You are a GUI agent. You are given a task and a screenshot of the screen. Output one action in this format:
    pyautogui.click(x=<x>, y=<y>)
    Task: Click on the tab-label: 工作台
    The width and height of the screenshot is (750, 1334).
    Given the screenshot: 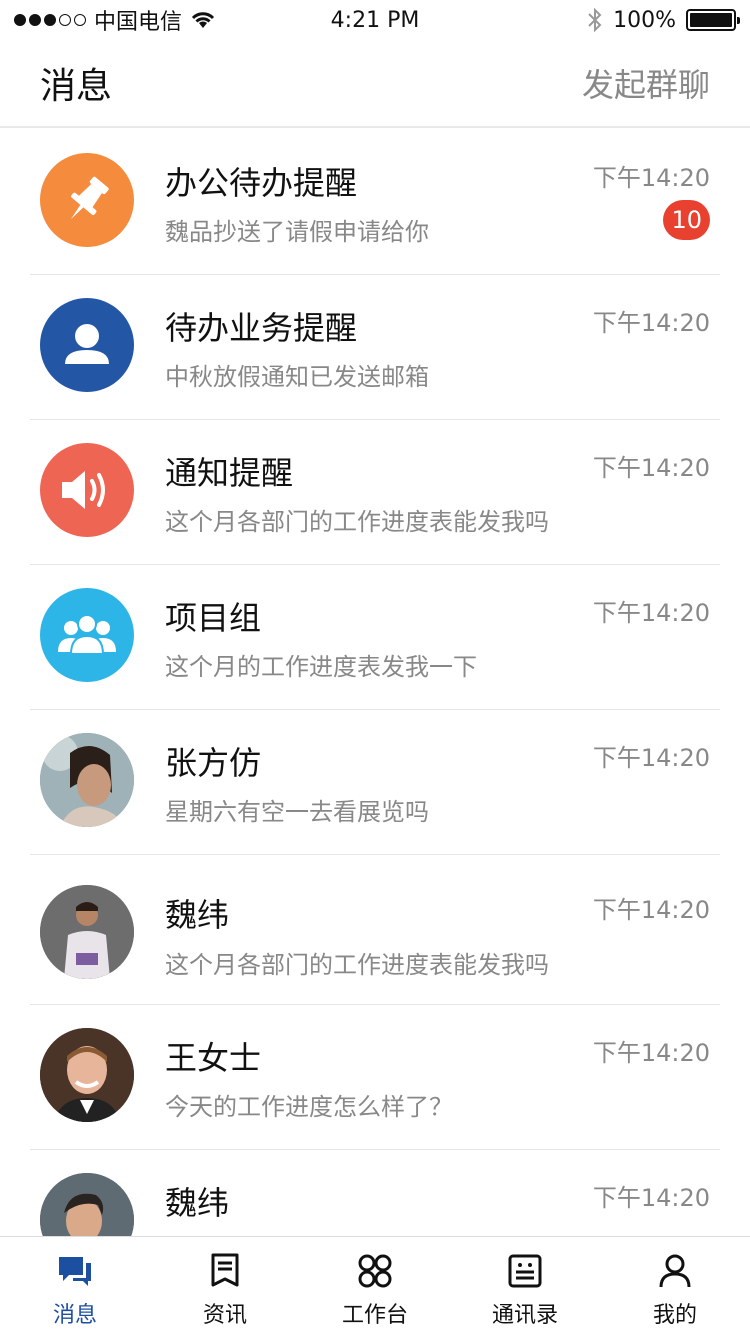 What is the action you would take?
    pyautogui.click(x=374, y=1315)
    